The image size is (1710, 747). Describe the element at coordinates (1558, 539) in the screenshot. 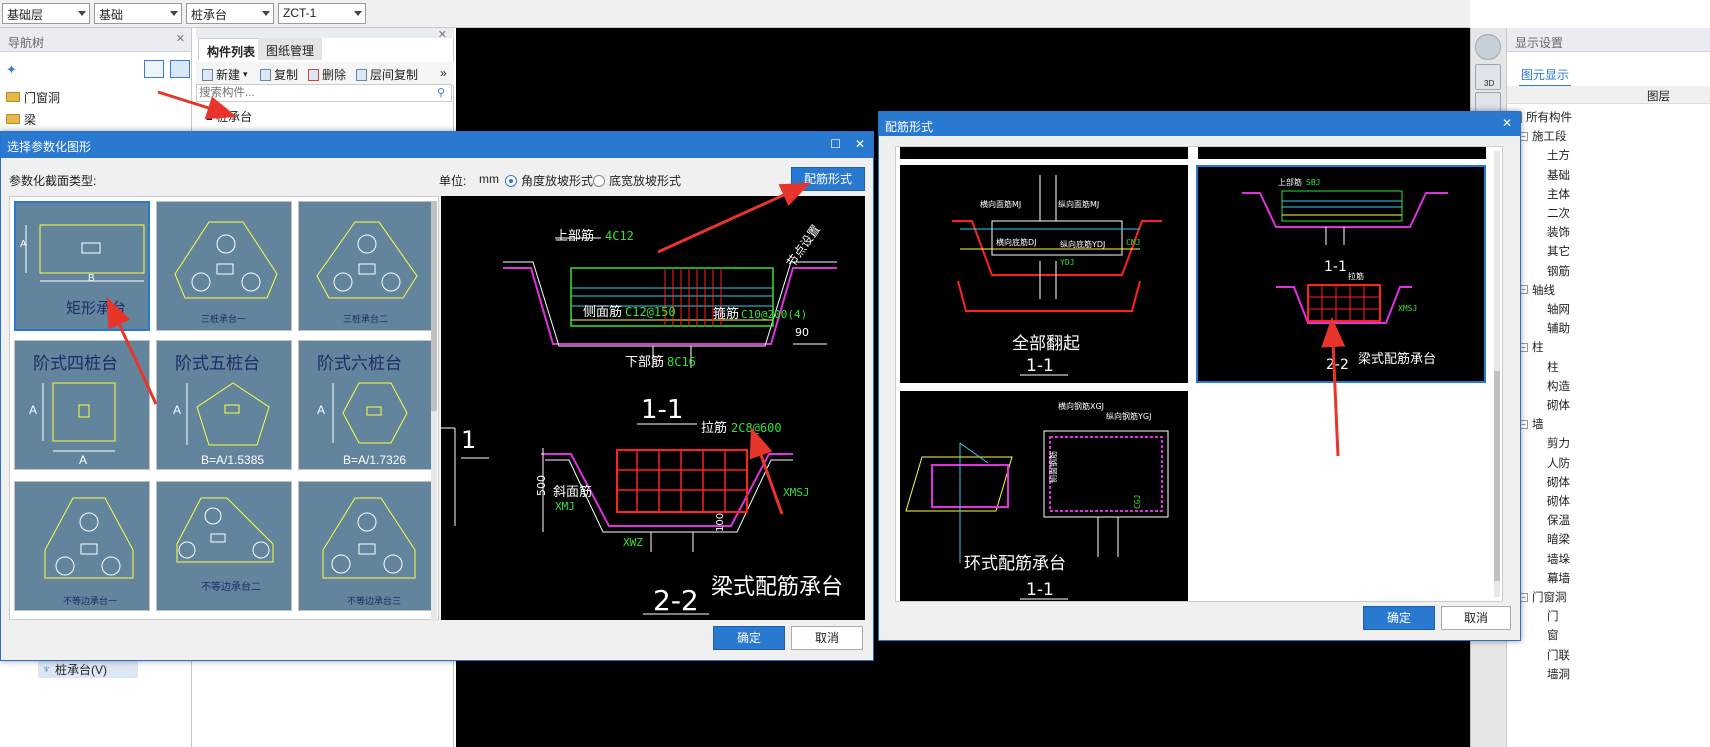

I see `layer-row: 暗梁` at that location.